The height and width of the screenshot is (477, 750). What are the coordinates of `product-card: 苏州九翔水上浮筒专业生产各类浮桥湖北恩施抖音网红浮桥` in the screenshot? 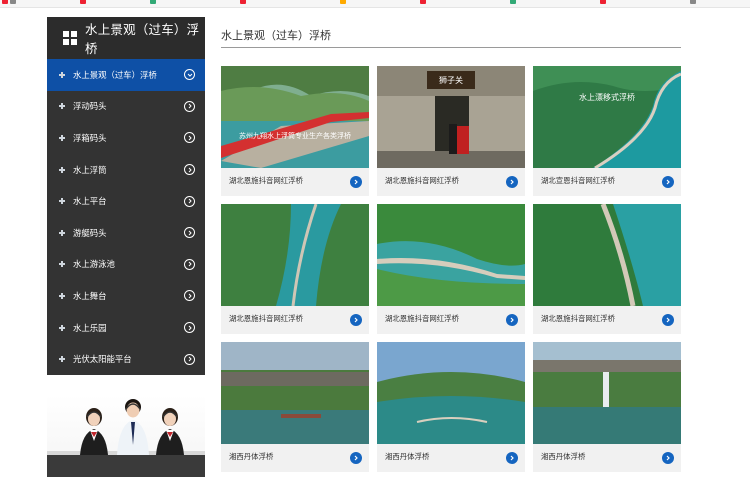 It's located at (295, 131).